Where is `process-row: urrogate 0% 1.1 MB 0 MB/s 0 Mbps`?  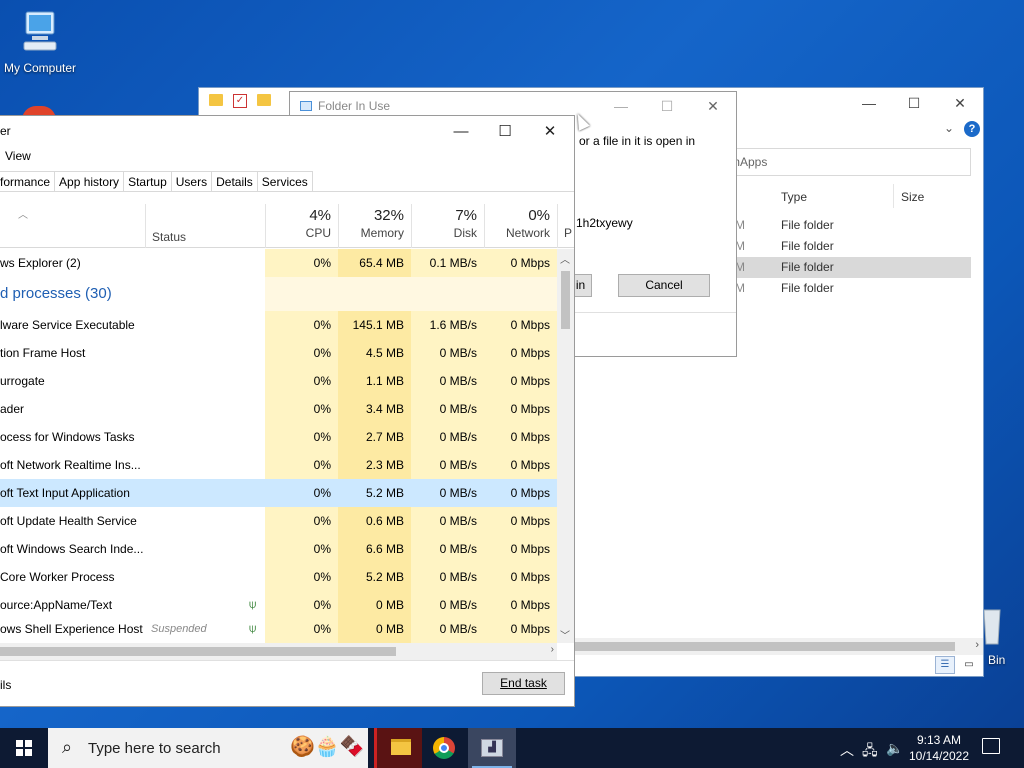 process-row: urrogate 0% 1.1 MB 0 MB/s 0 Mbps is located at coordinates (278, 381).